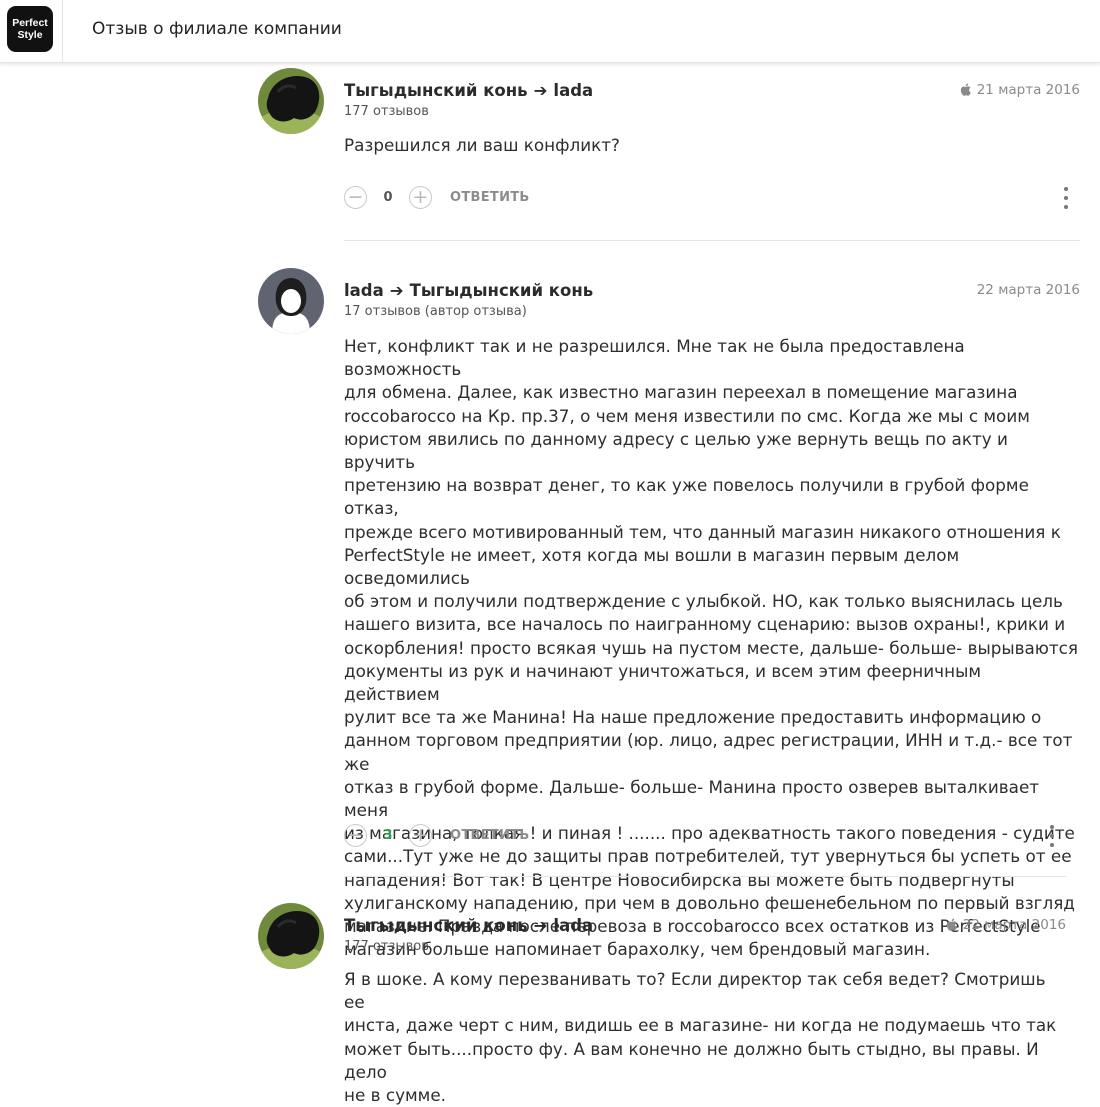 The height and width of the screenshot is (1107, 1100). I want to click on vote-score: 3, so click(388, 835).